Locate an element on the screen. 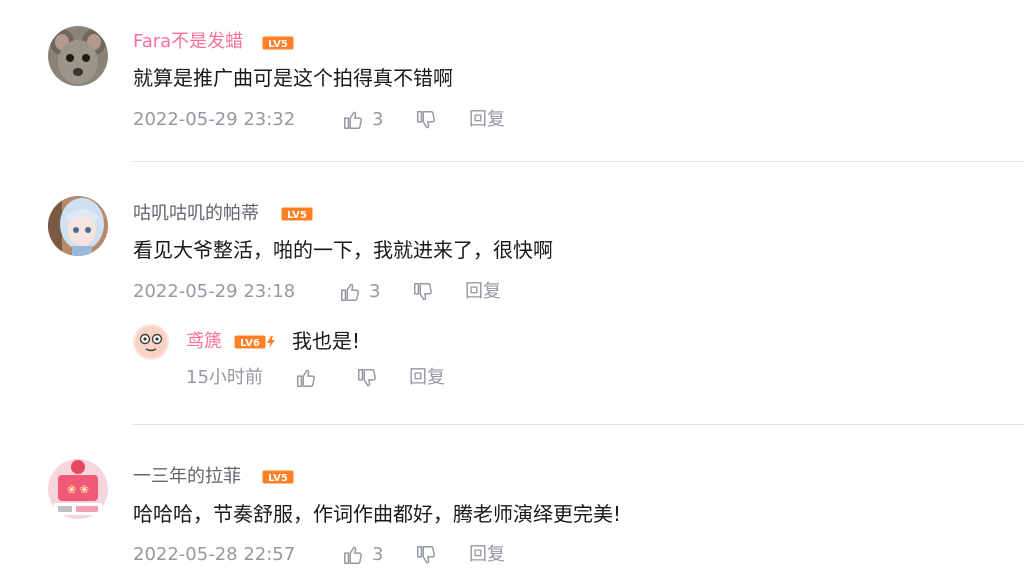 The image size is (1024, 582). comment-text: 哈哈哈，节奏舒服，作词作曲都好，腾老师演绎更完美! is located at coordinates (377, 514).